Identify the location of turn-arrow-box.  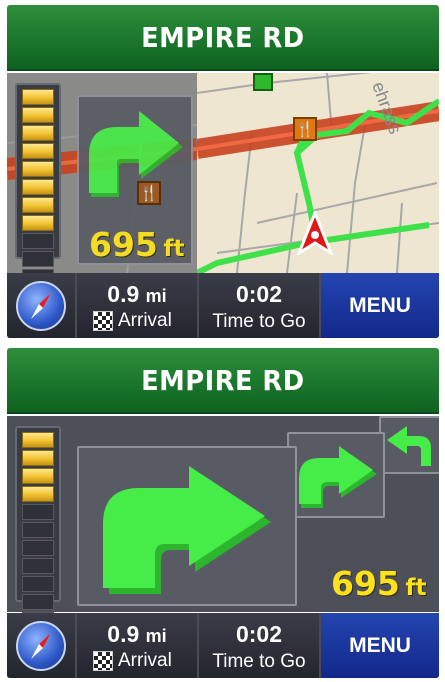
(187, 526).